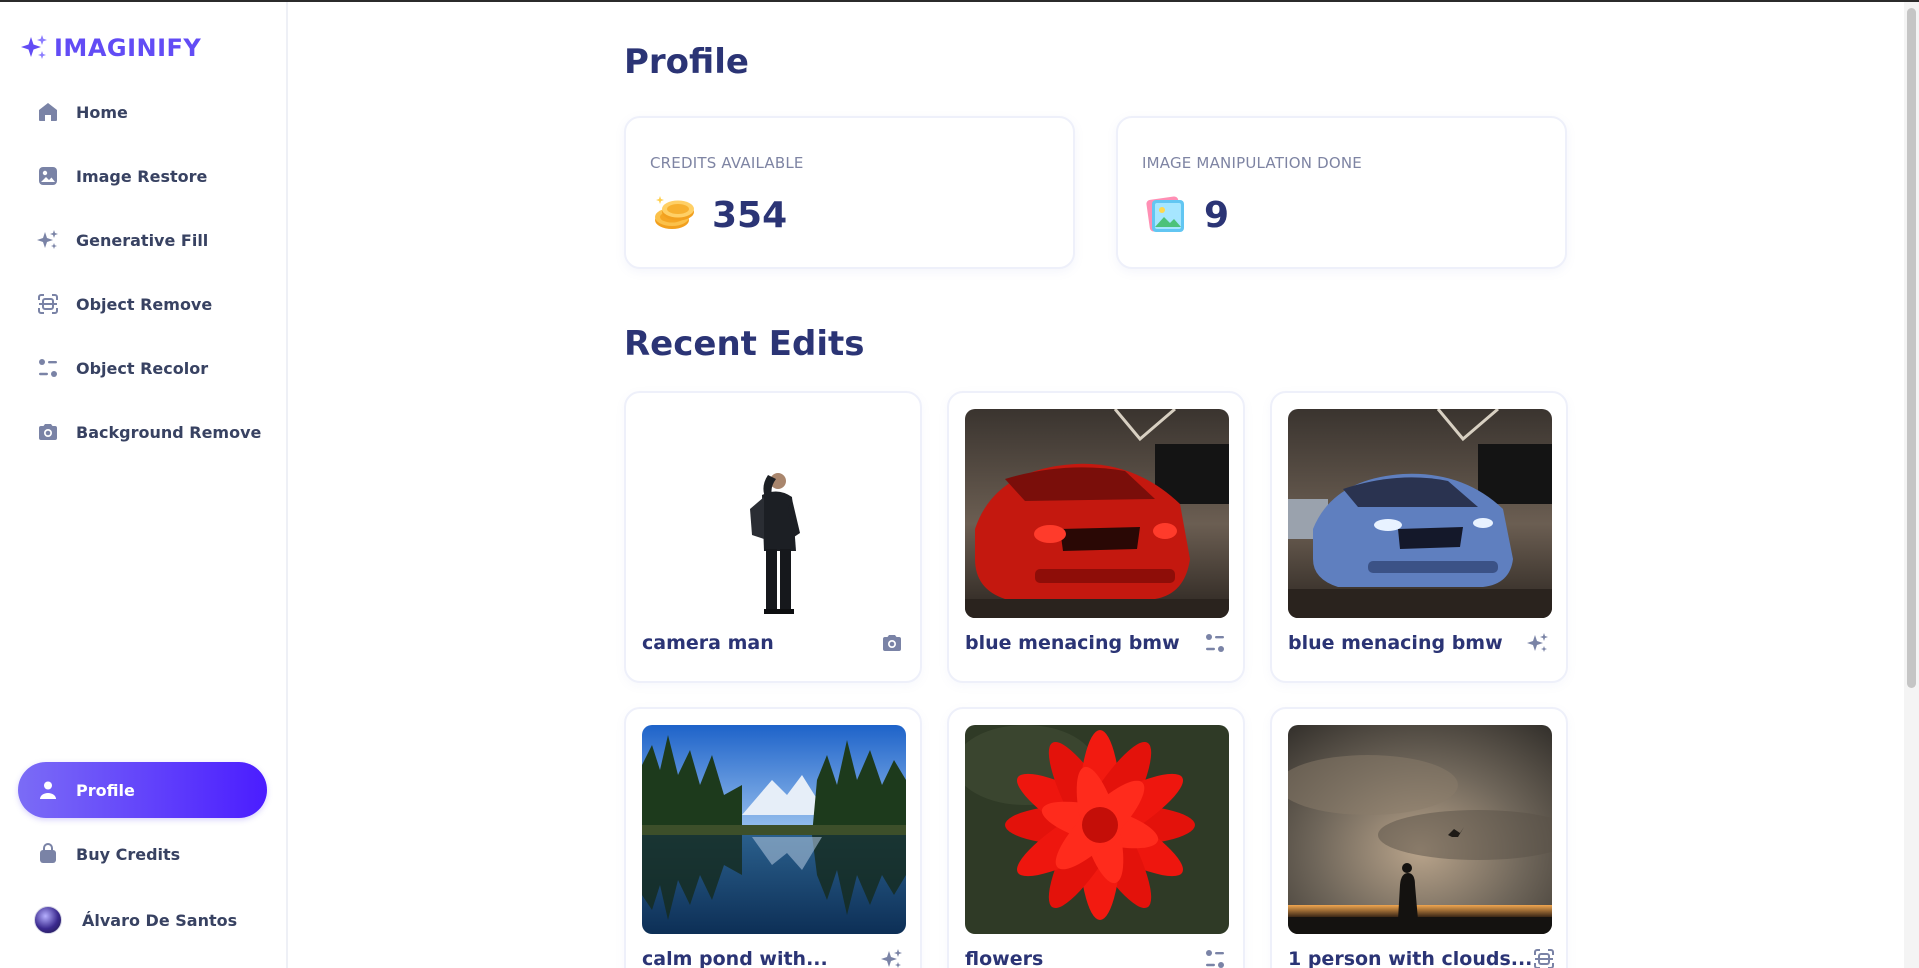 Image resolution: width=1919 pixels, height=968 pixels. What do you see at coordinates (727, 163) in the screenshot?
I see `credits-label: CREDITS AVAILABLE` at bounding box center [727, 163].